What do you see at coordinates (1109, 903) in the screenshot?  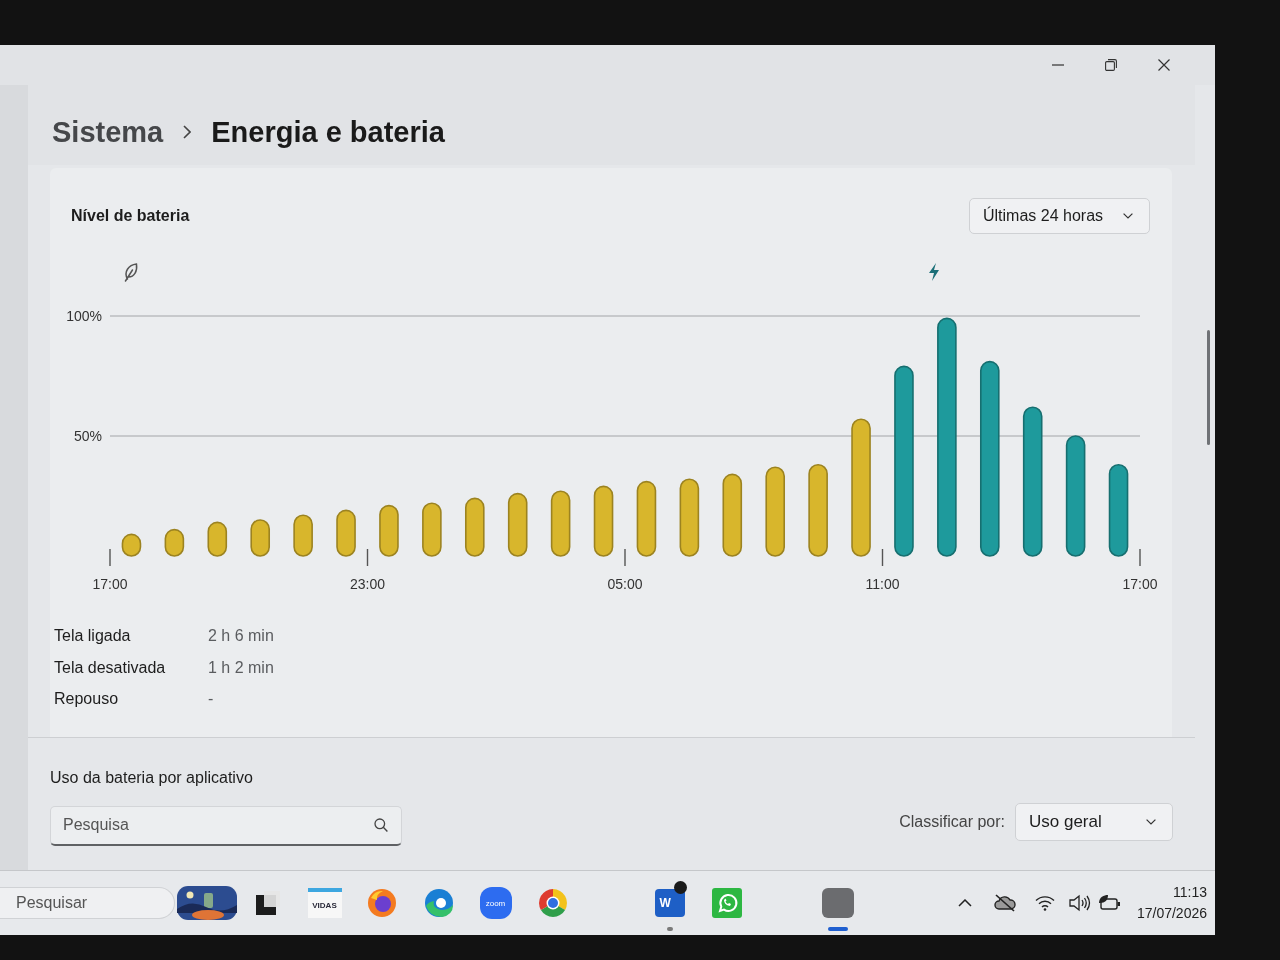 I see `battery-charging-icon` at bounding box center [1109, 903].